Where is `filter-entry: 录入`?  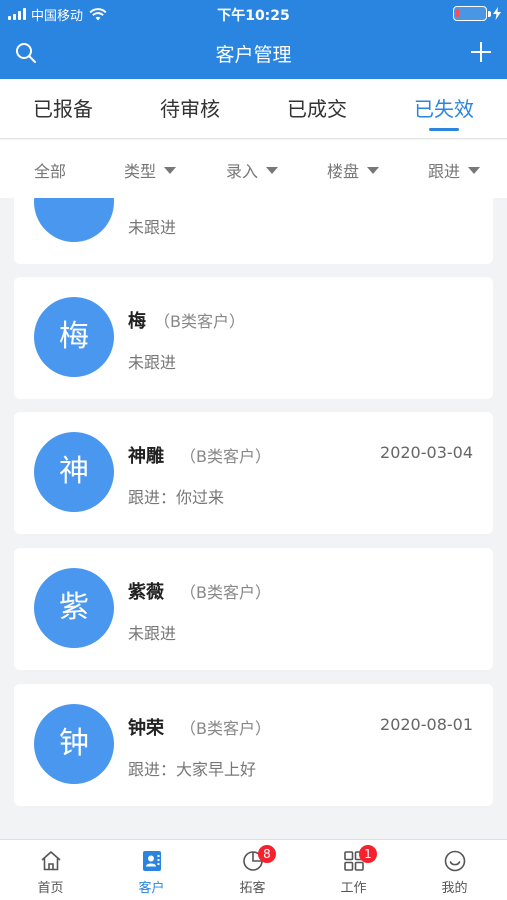 filter-entry: 录入 is located at coordinates (252, 170).